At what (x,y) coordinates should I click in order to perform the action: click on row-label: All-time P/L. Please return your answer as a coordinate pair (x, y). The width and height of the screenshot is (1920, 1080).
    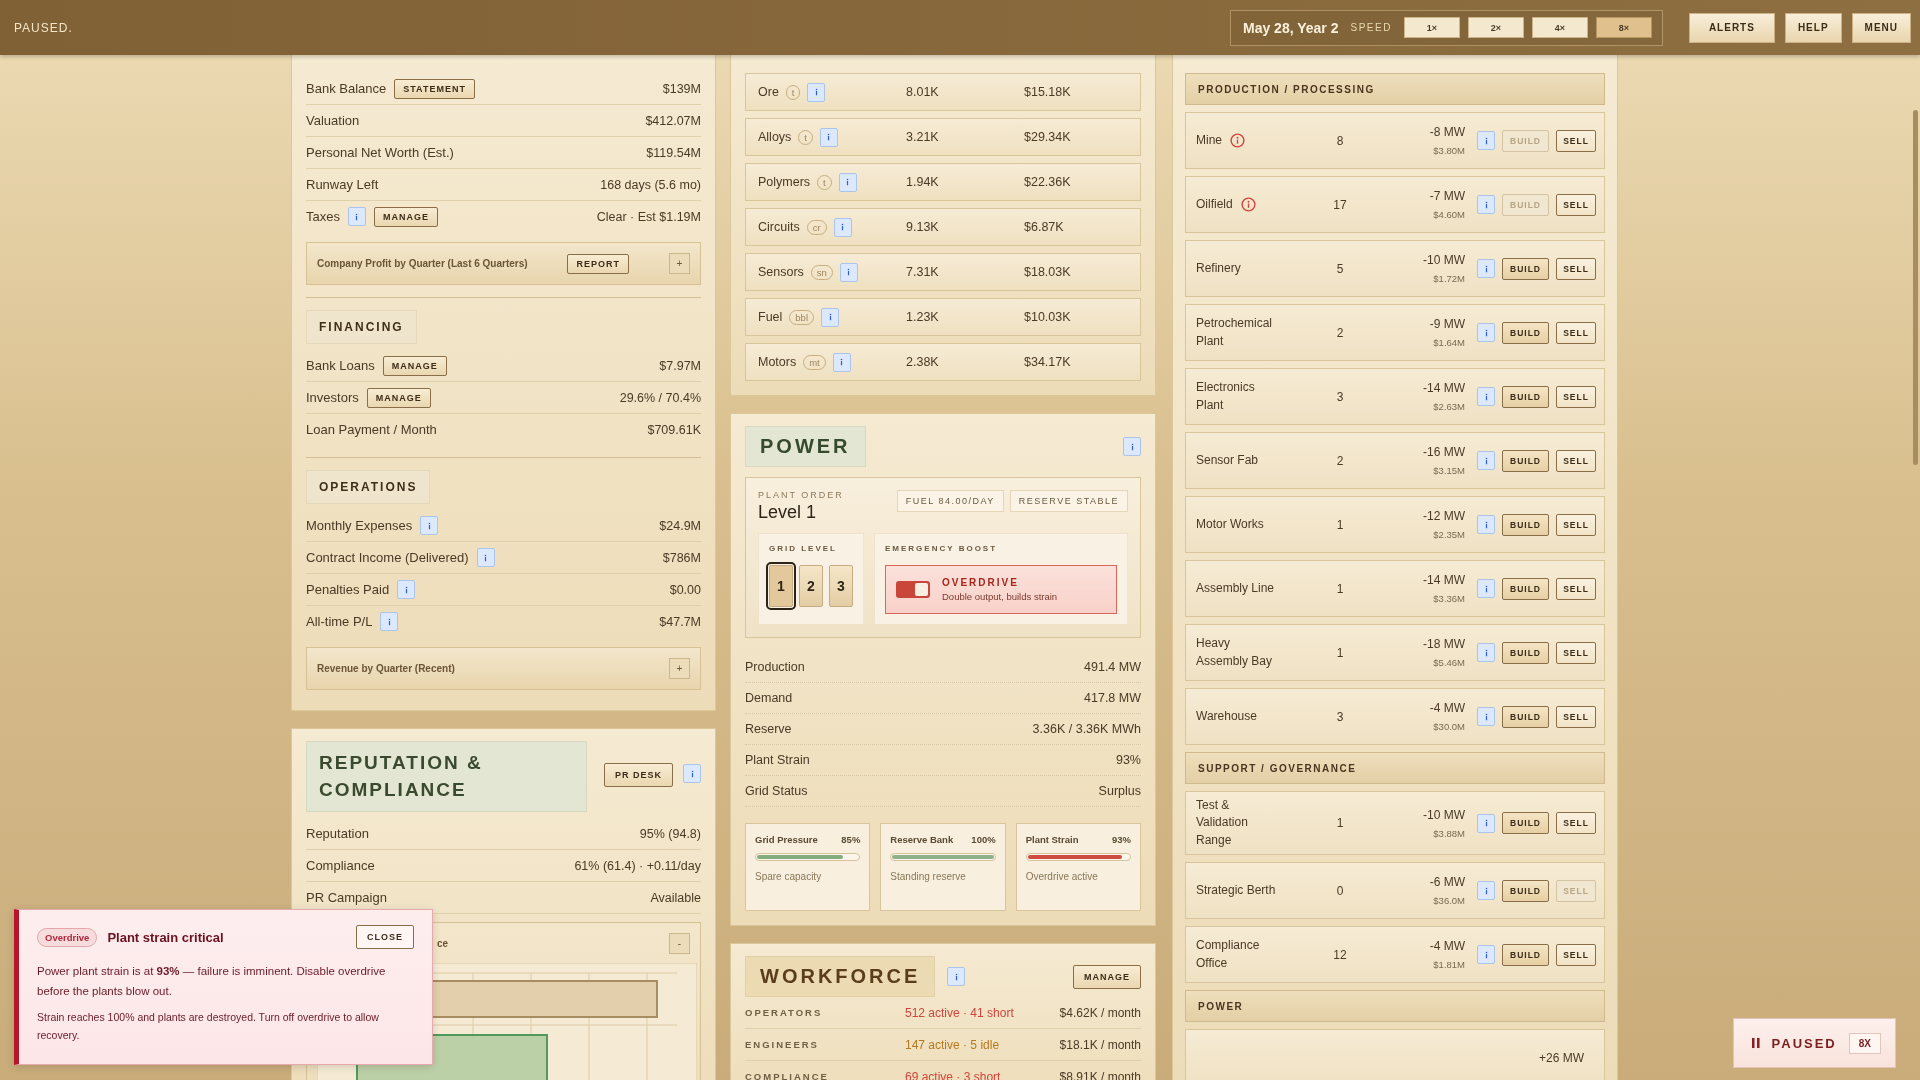
    Looking at the image, I should click on (339, 621).